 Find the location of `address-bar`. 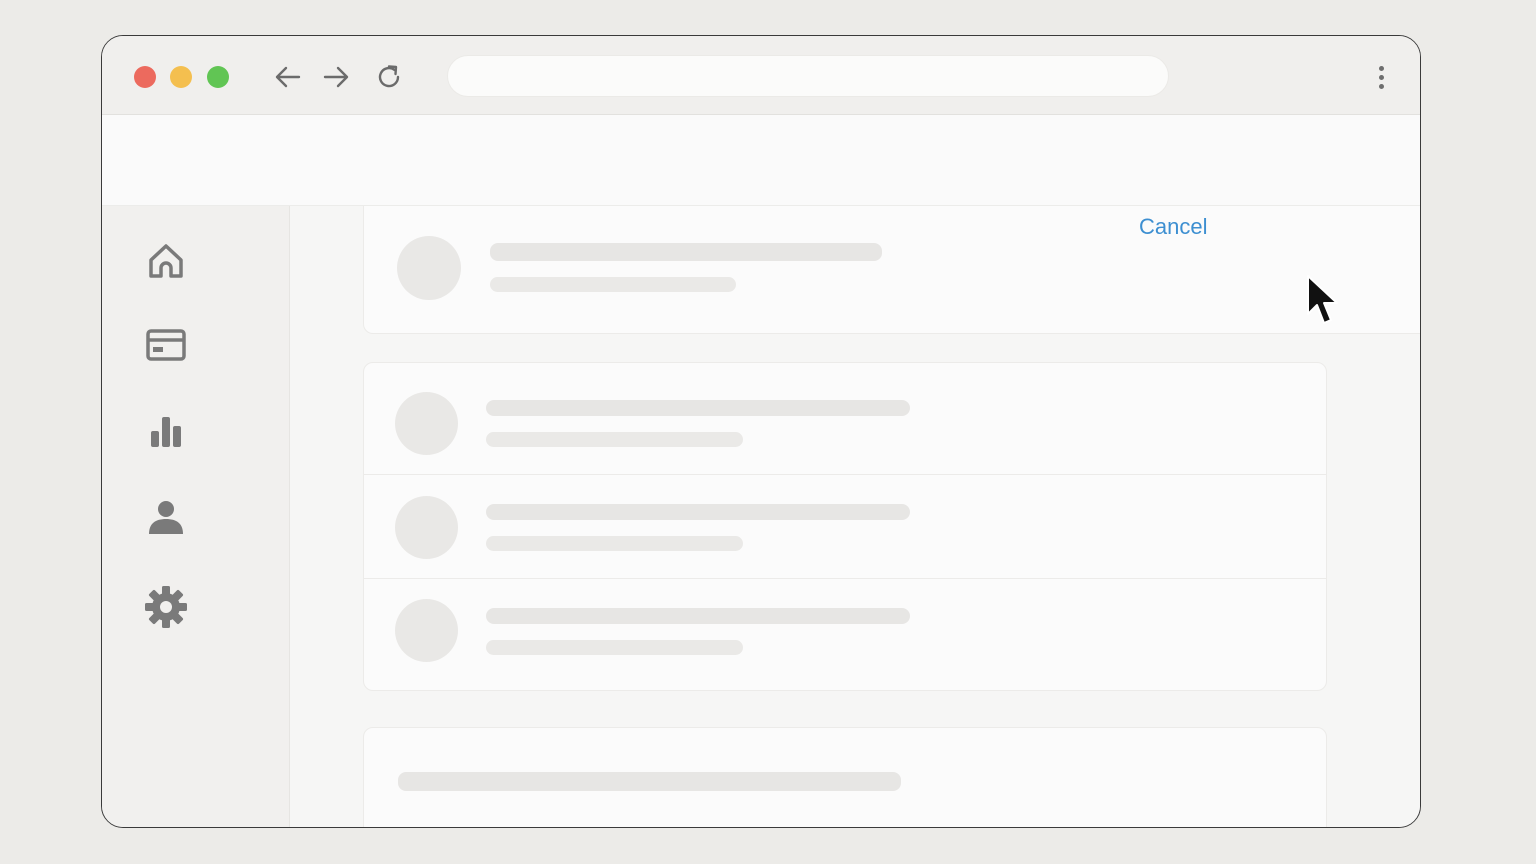

address-bar is located at coordinates (808, 76).